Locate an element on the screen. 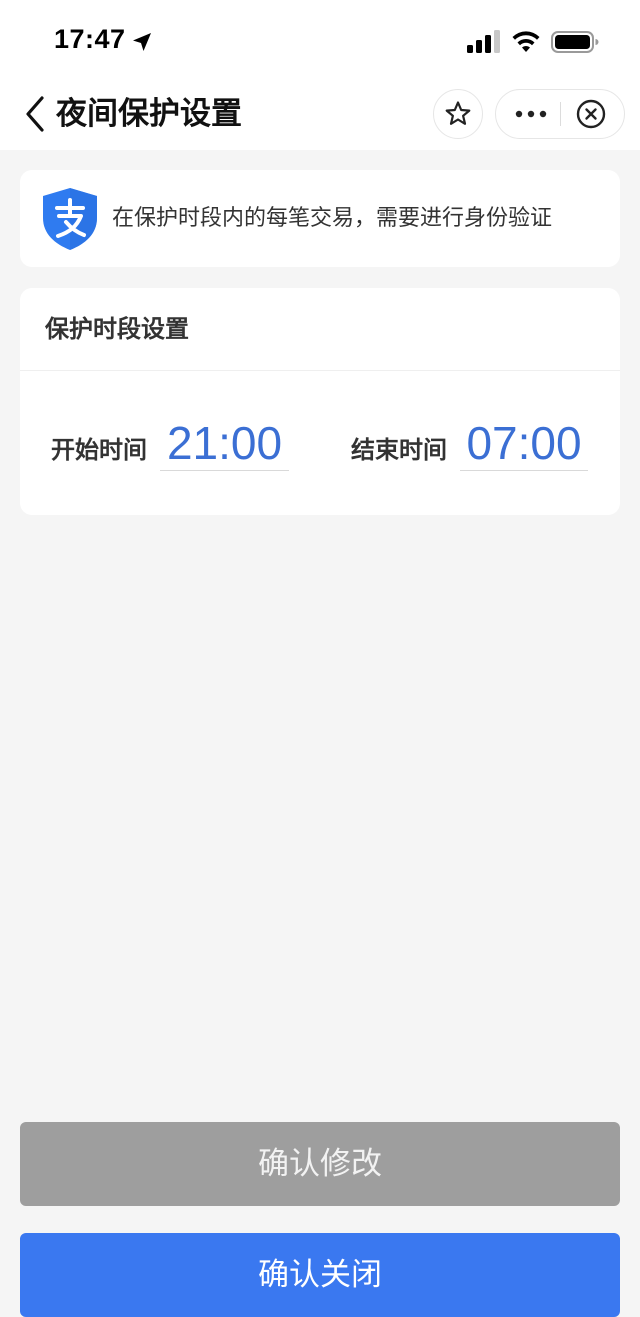 This screenshot has height=1317, width=640. nav-bar: 夜间保护设置 is located at coordinates (320, 115).